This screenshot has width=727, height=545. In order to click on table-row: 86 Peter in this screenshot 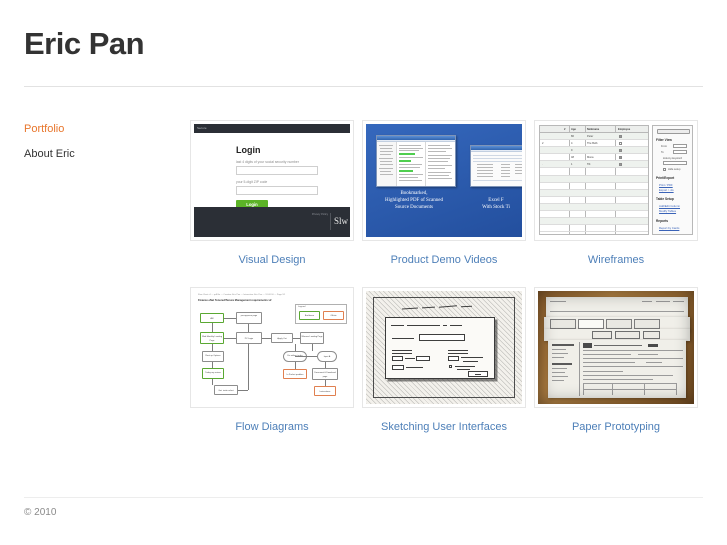, I will do `click(594, 137)`.